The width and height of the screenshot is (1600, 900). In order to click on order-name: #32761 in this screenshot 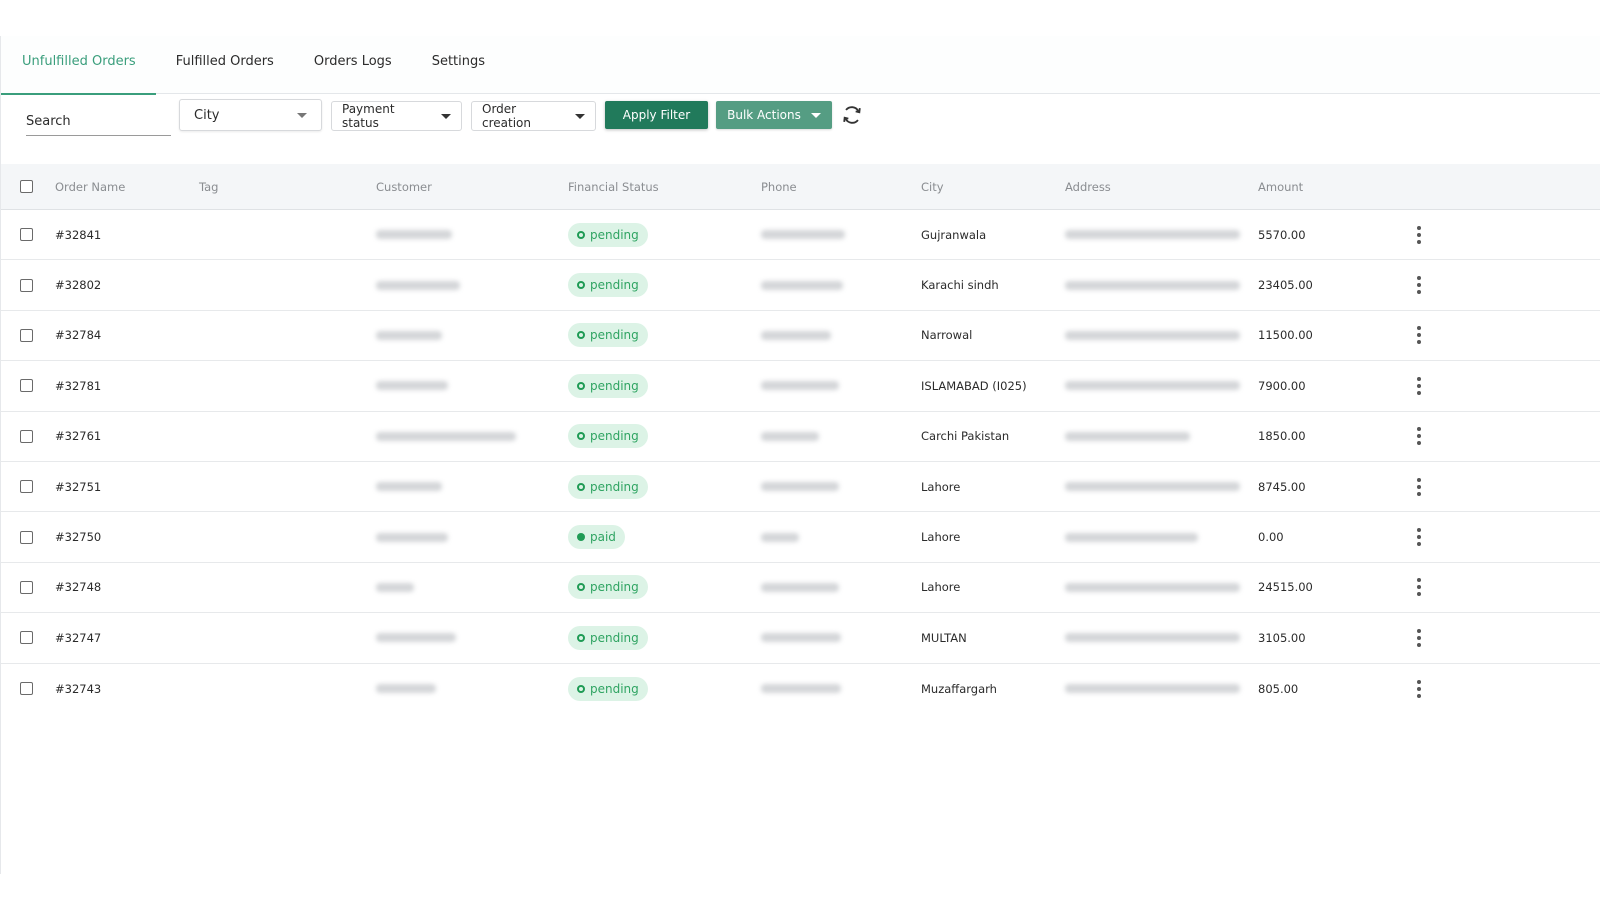, I will do `click(78, 436)`.